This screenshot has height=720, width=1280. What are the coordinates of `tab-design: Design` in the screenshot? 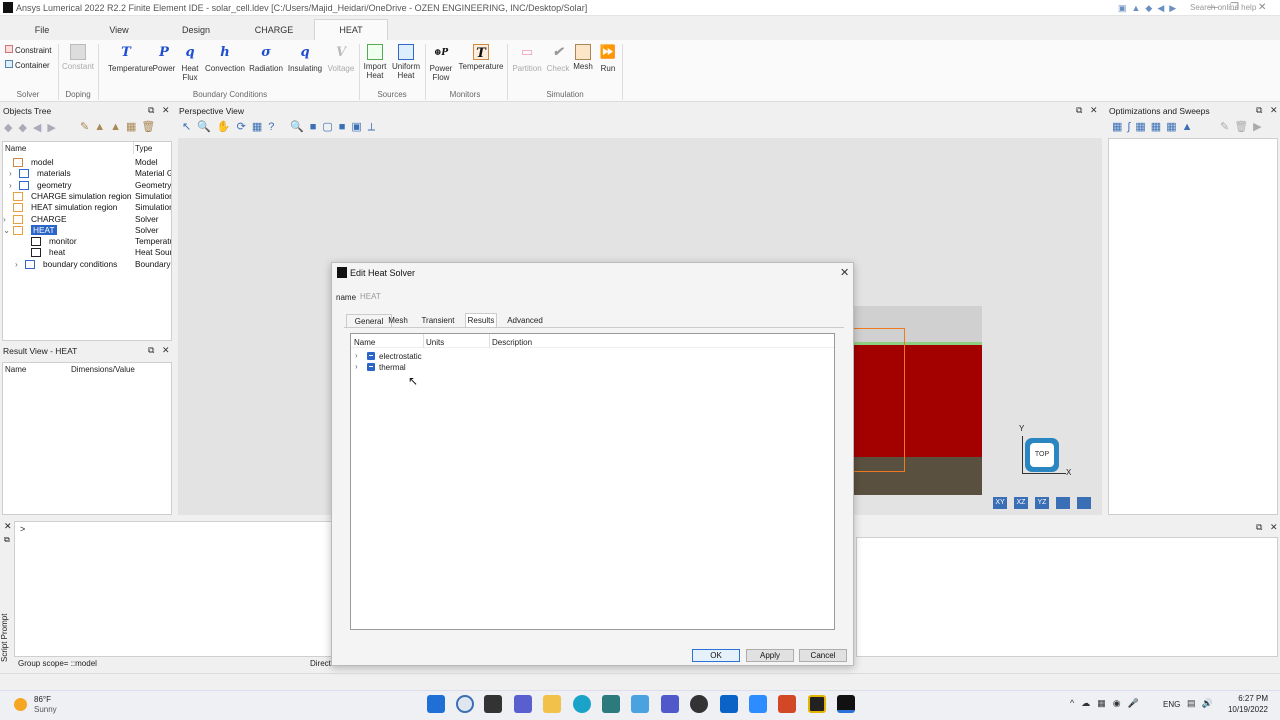 It's located at (196, 29).